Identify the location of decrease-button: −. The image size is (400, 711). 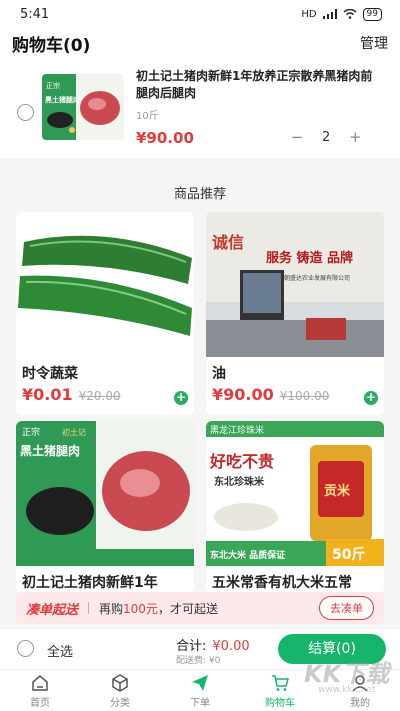
(297, 137).